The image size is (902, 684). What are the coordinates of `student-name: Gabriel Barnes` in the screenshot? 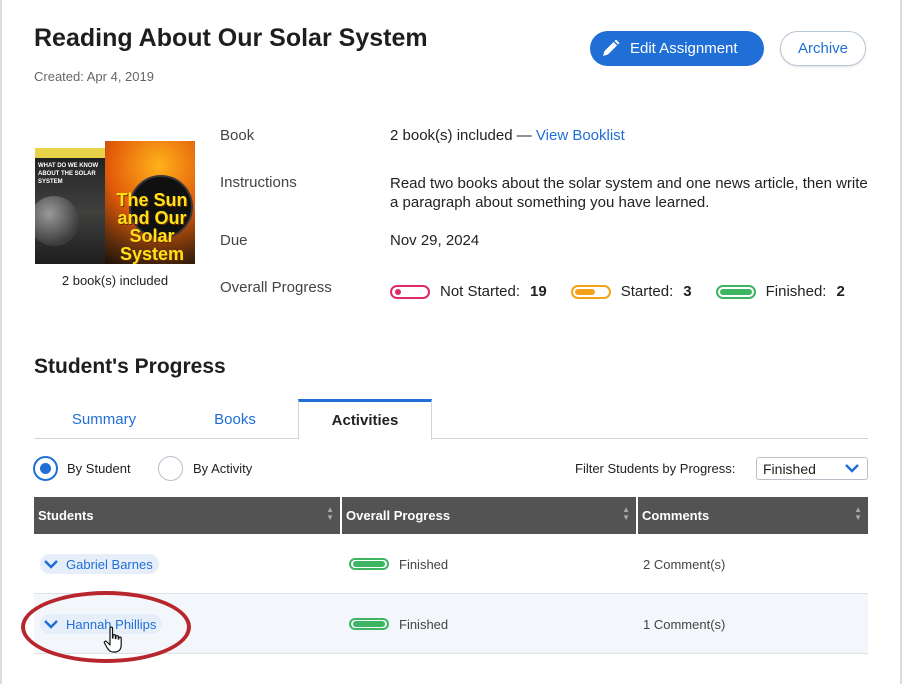 It's located at (109, 564).